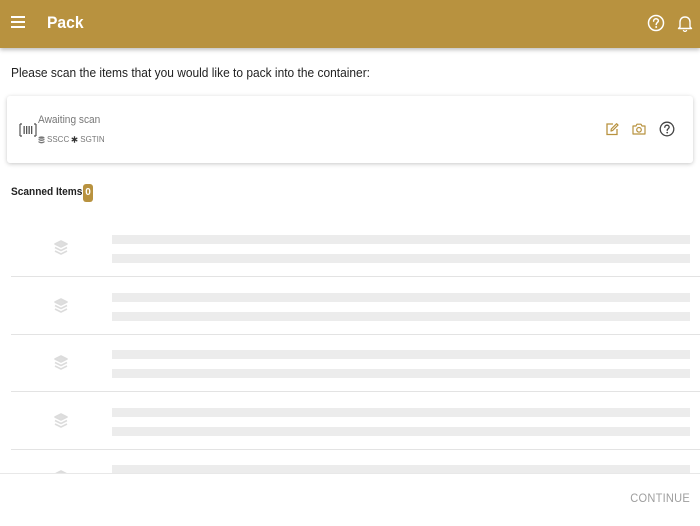 This screenshot has height=526, width=700. What do you see at coordinates (350, 24) in the screenshot?
I see `app-bar: Pack` at bounding box center [350, 24].